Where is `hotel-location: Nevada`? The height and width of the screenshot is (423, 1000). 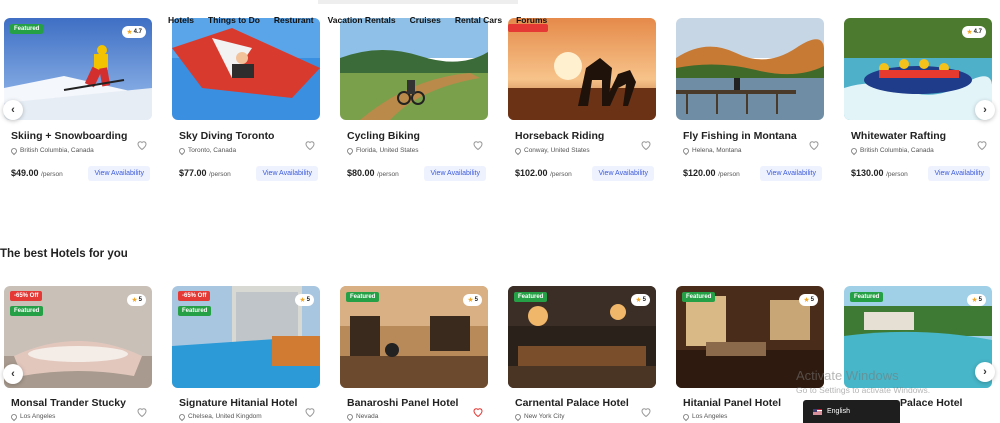
hotel-location: Nevada is located at coordinates (361, 416).